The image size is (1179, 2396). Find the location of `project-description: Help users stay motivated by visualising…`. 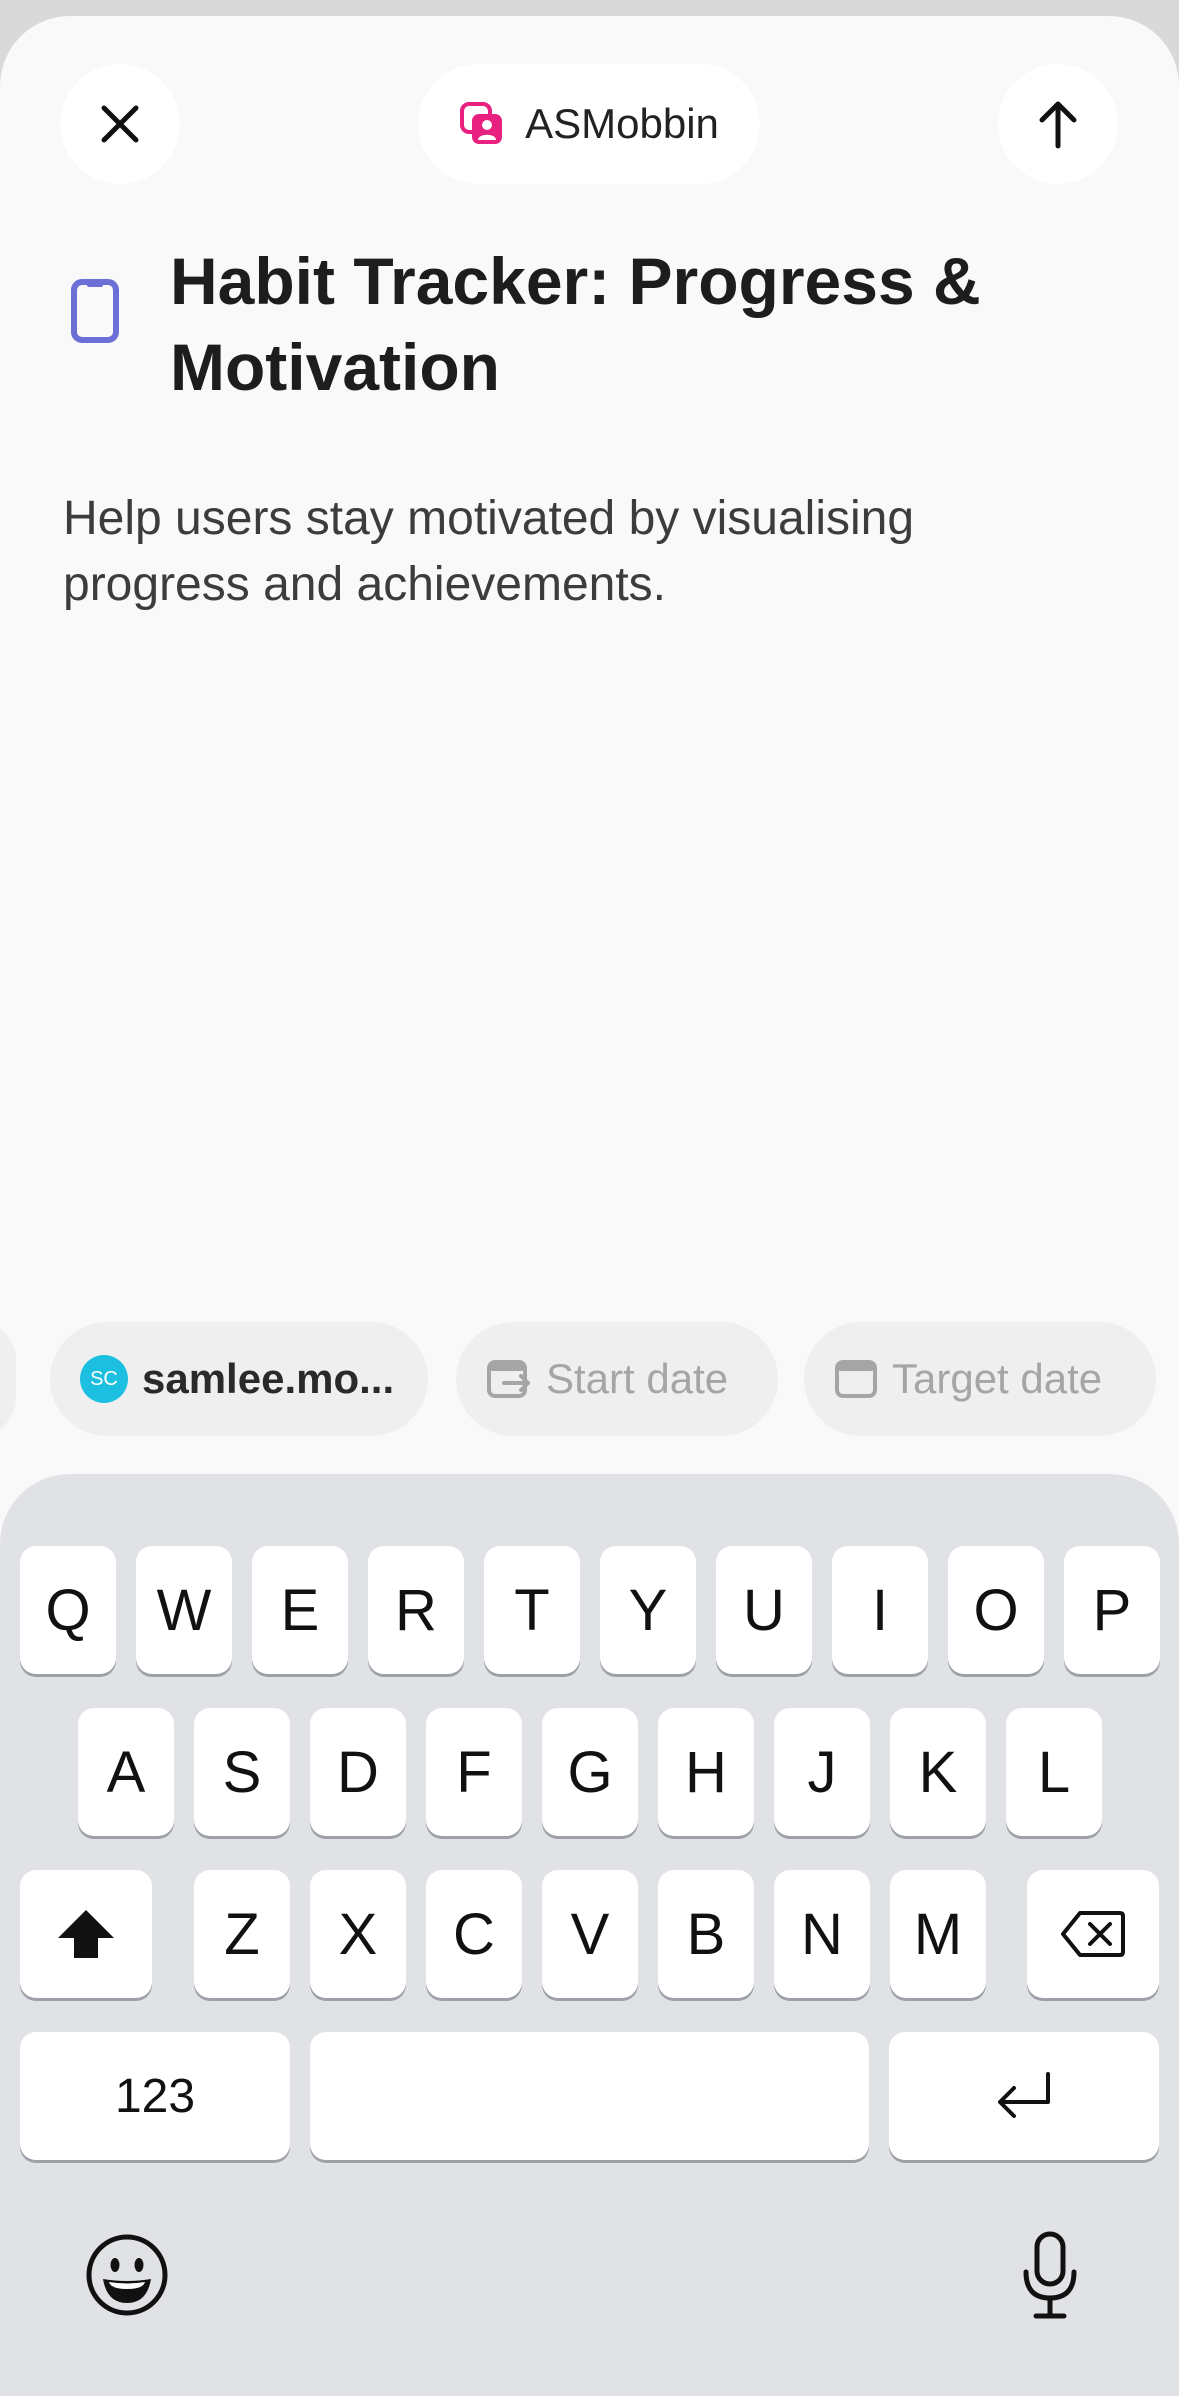

project-description: Help users stay motivated by visualising… is located at coordinates (583, 552).